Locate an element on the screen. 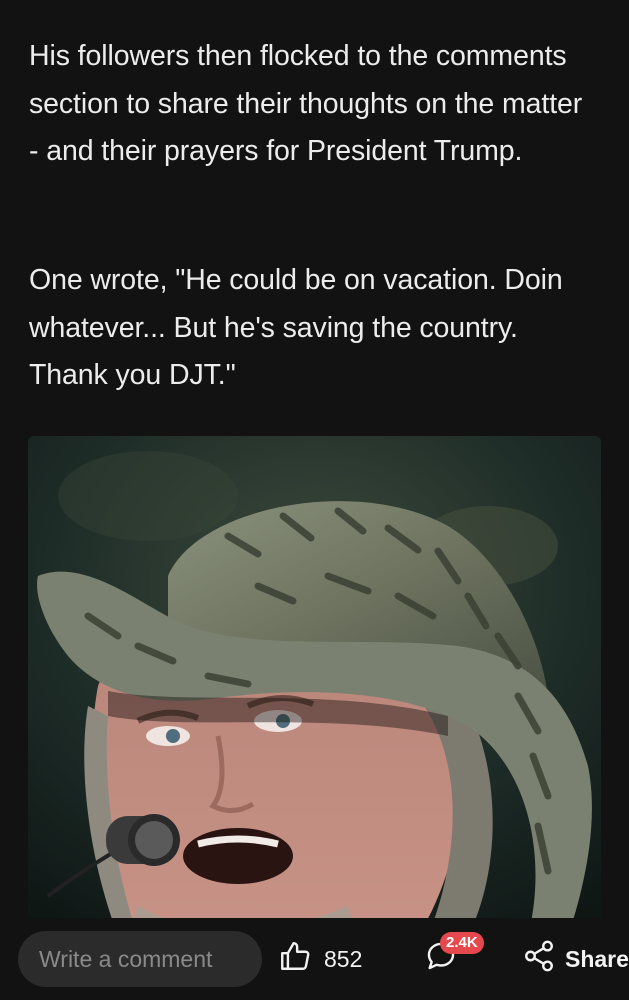 This screenshot has height=1000, width=629. share-label: Share is located at coordinates (597, 958).